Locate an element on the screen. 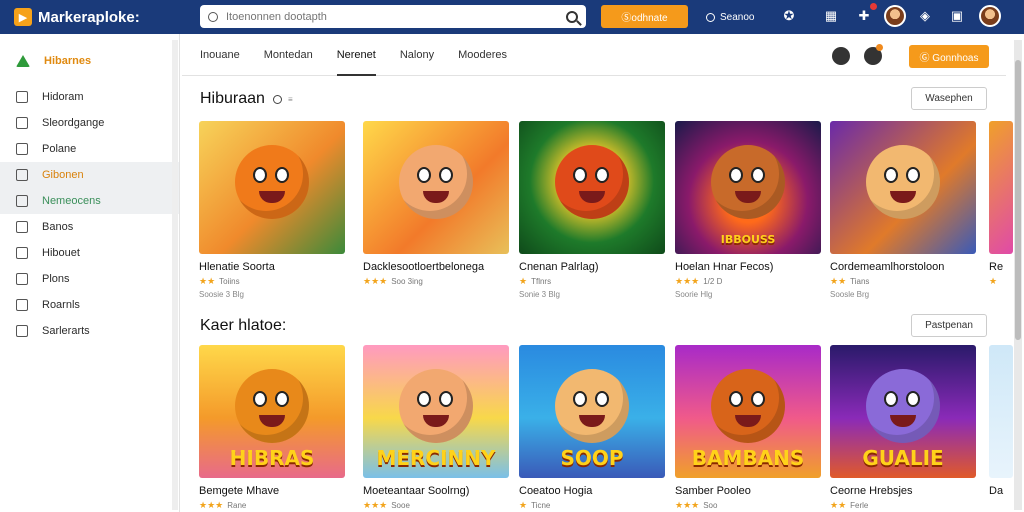 The height and width of the screenshot is (512, 1024). search-box is located at coordinates (393, 16).